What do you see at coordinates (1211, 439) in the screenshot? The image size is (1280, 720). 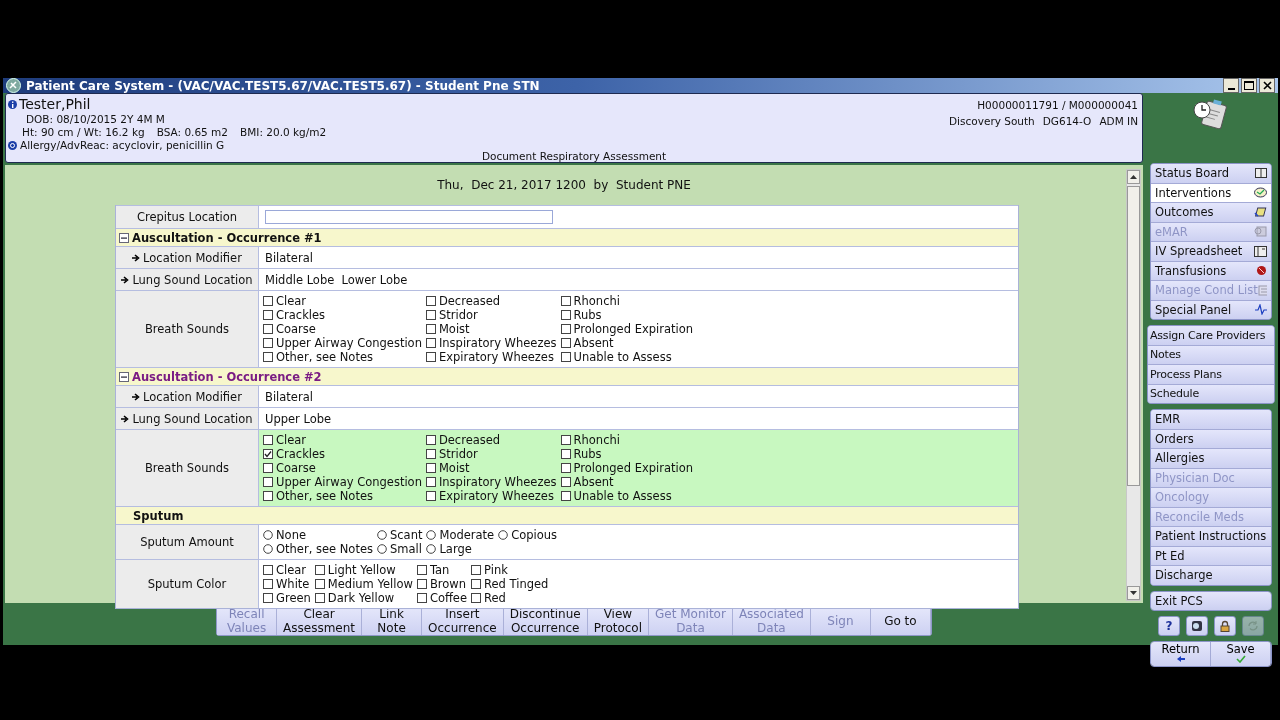 I see `nav-item: Orders` at bounding box center [1211, 439].